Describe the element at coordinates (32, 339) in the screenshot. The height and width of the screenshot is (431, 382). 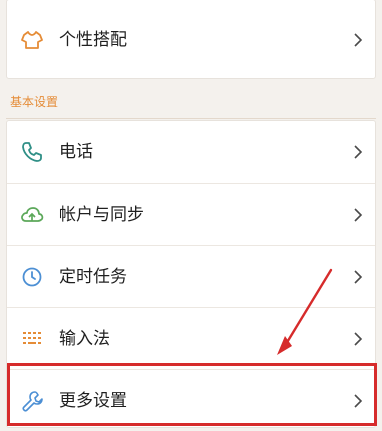
I see `keyboard-grid-icon` at that location.